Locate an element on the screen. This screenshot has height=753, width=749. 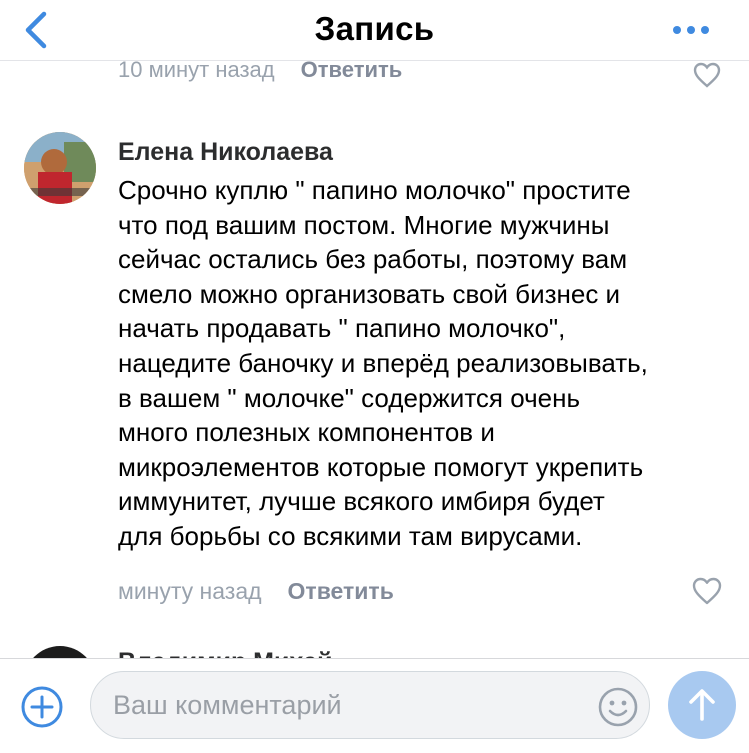
previous-comment-time: 10 минут назад is located at coordinates (196, 71).